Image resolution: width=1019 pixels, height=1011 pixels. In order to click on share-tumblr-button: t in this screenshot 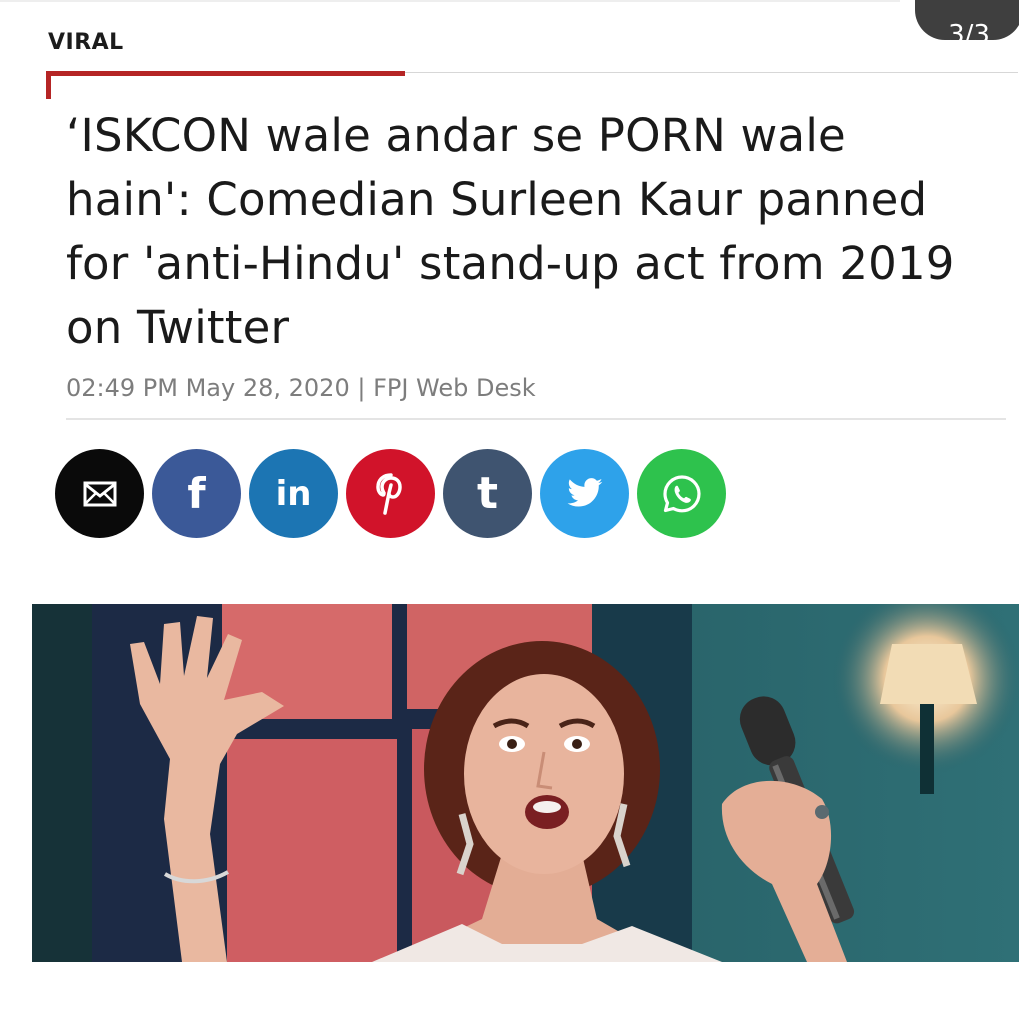, I will do `click(487, 493)`.